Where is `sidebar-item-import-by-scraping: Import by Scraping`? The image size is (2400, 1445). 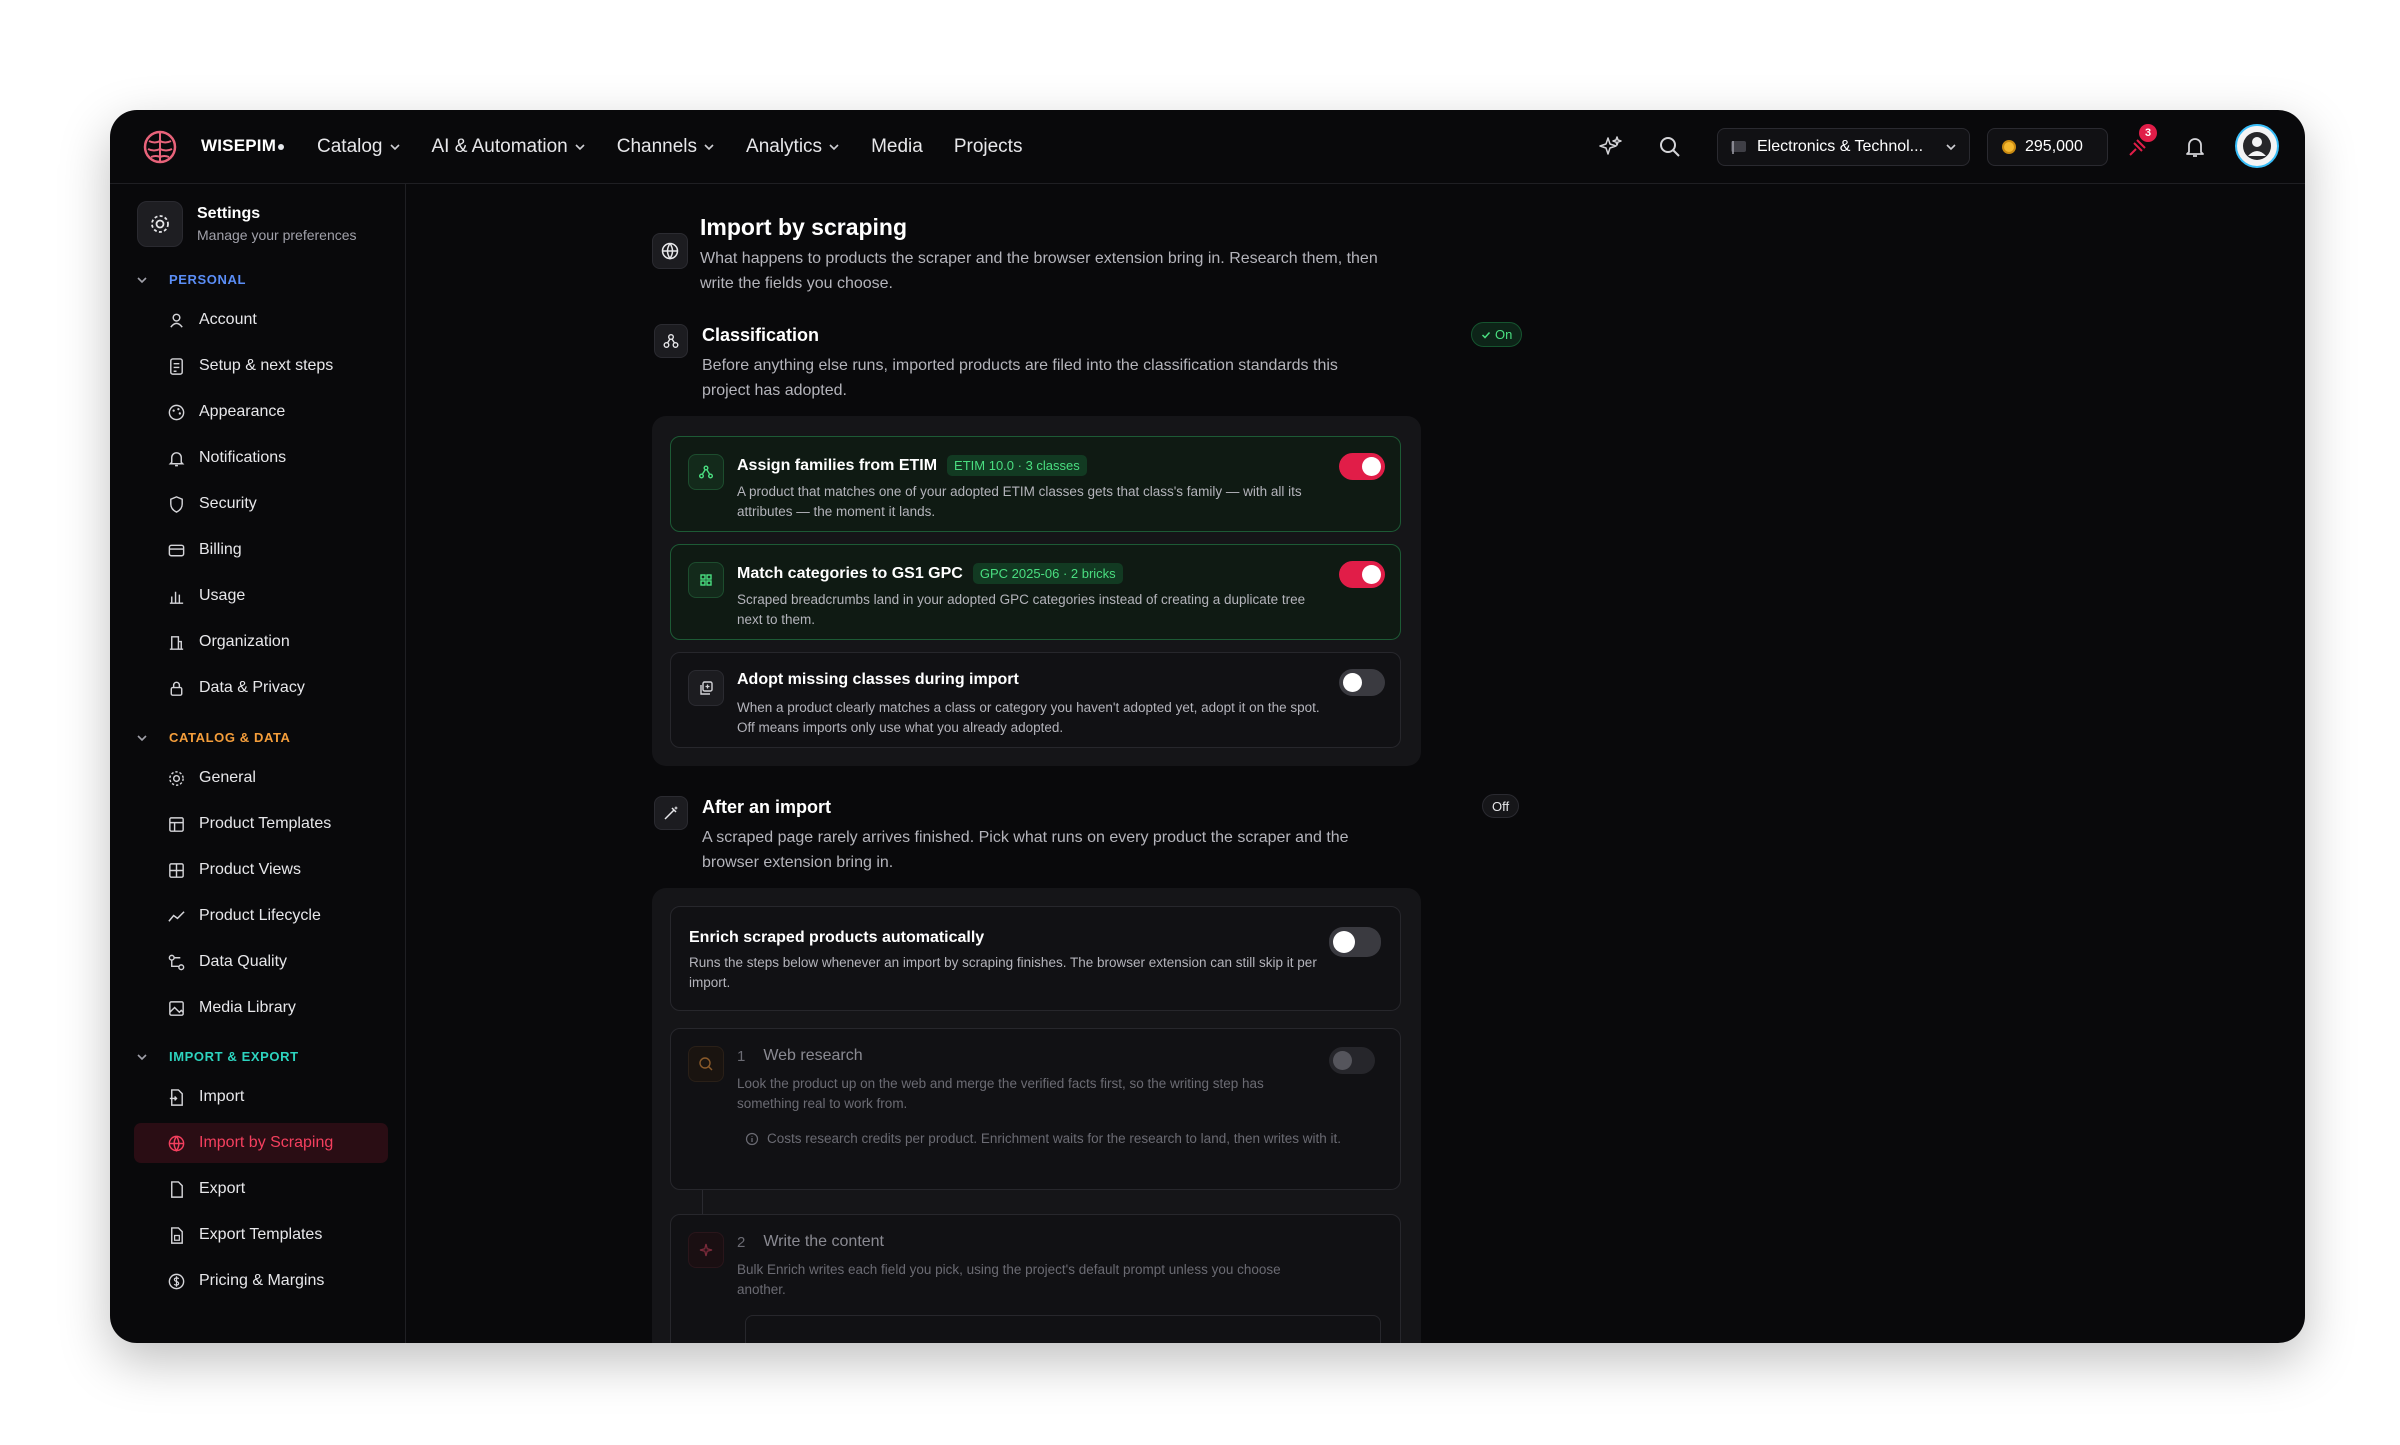
sidebar-item-import-by-scraping: Import by Scraping is located at coordinates (261, 1143).